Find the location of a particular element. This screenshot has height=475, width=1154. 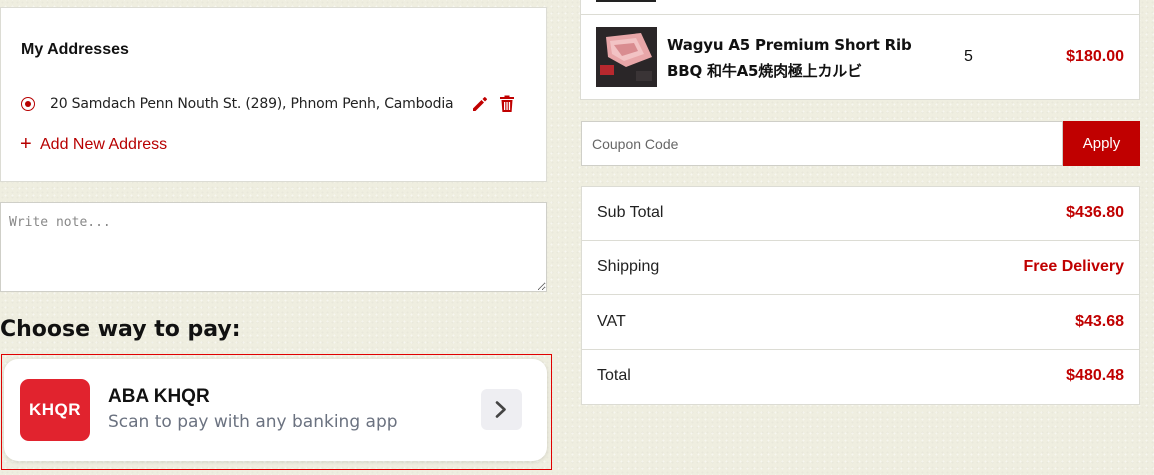

note-textarea is located at coordinates (273, 247).